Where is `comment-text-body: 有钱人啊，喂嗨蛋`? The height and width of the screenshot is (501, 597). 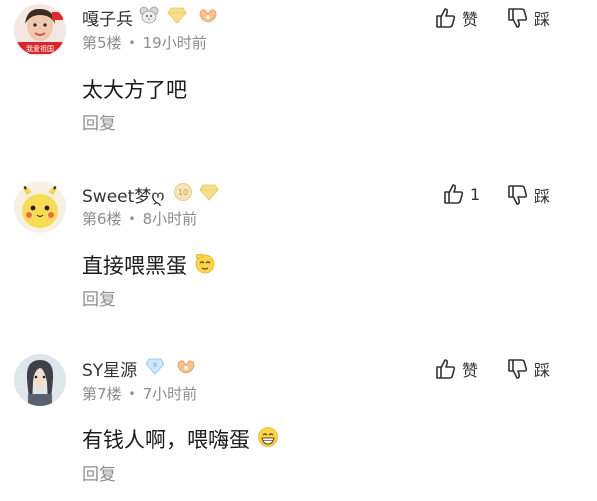 comment-text-body: 有钱人啊，喂嗨蛋 is located at coordinates (166, 440).